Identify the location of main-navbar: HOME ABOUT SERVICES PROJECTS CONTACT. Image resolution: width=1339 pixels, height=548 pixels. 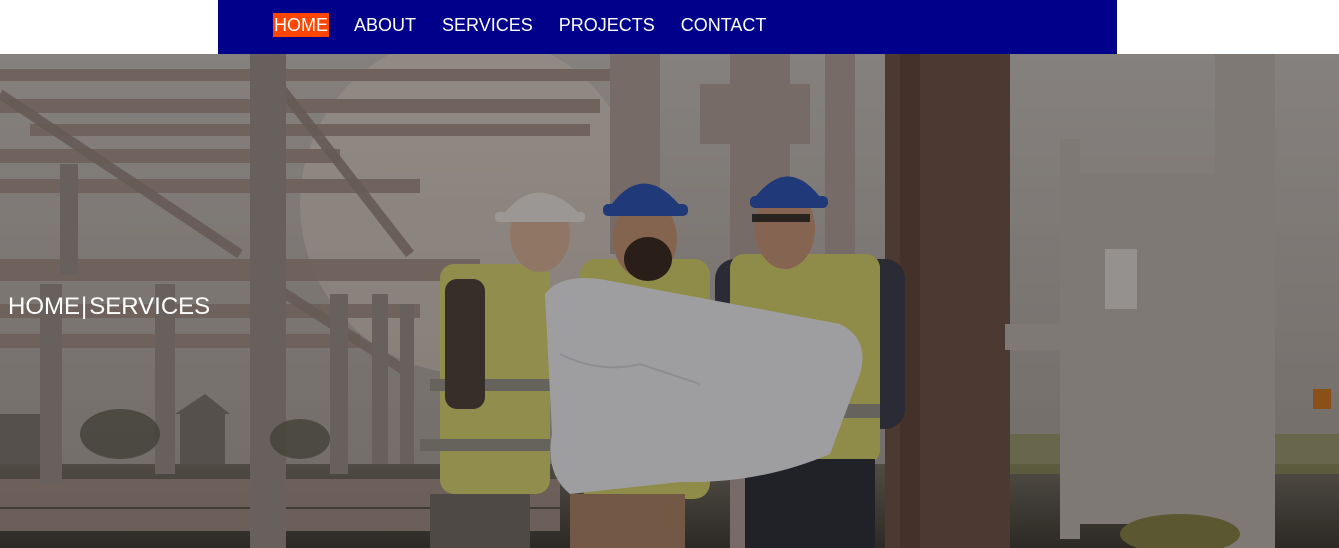
(667, 27).